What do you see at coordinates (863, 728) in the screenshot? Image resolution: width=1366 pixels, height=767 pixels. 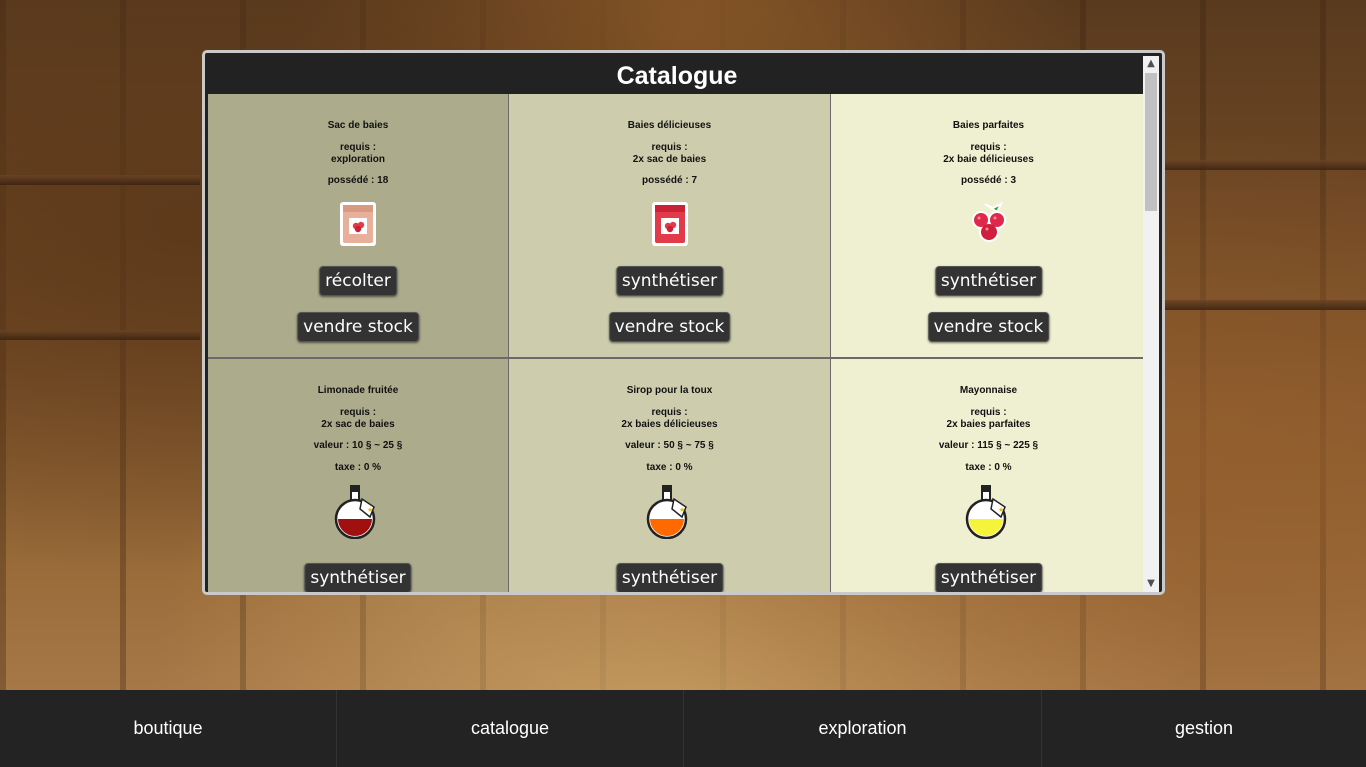 I see `nav-exploration: exploration` at bounding box center [863, 728].